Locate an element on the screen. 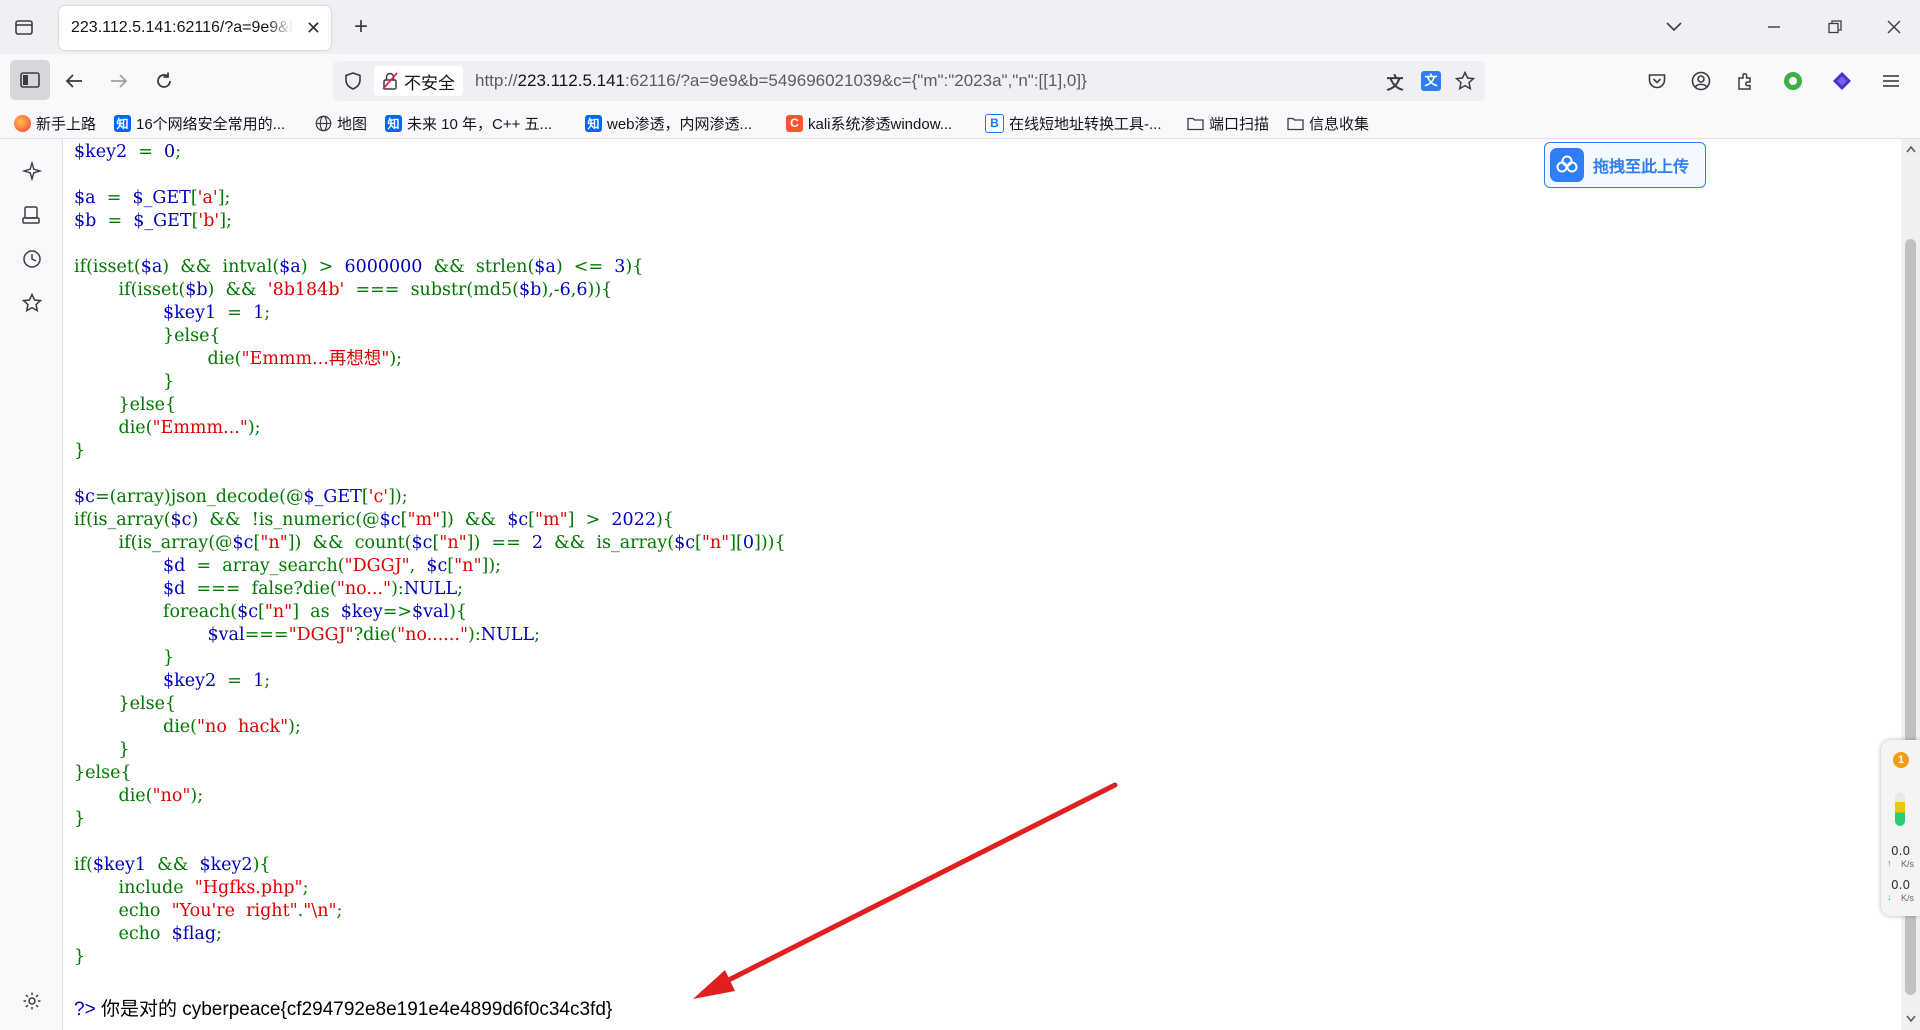  tracking-protection-shield-icon is located at coordinates (353, 81).